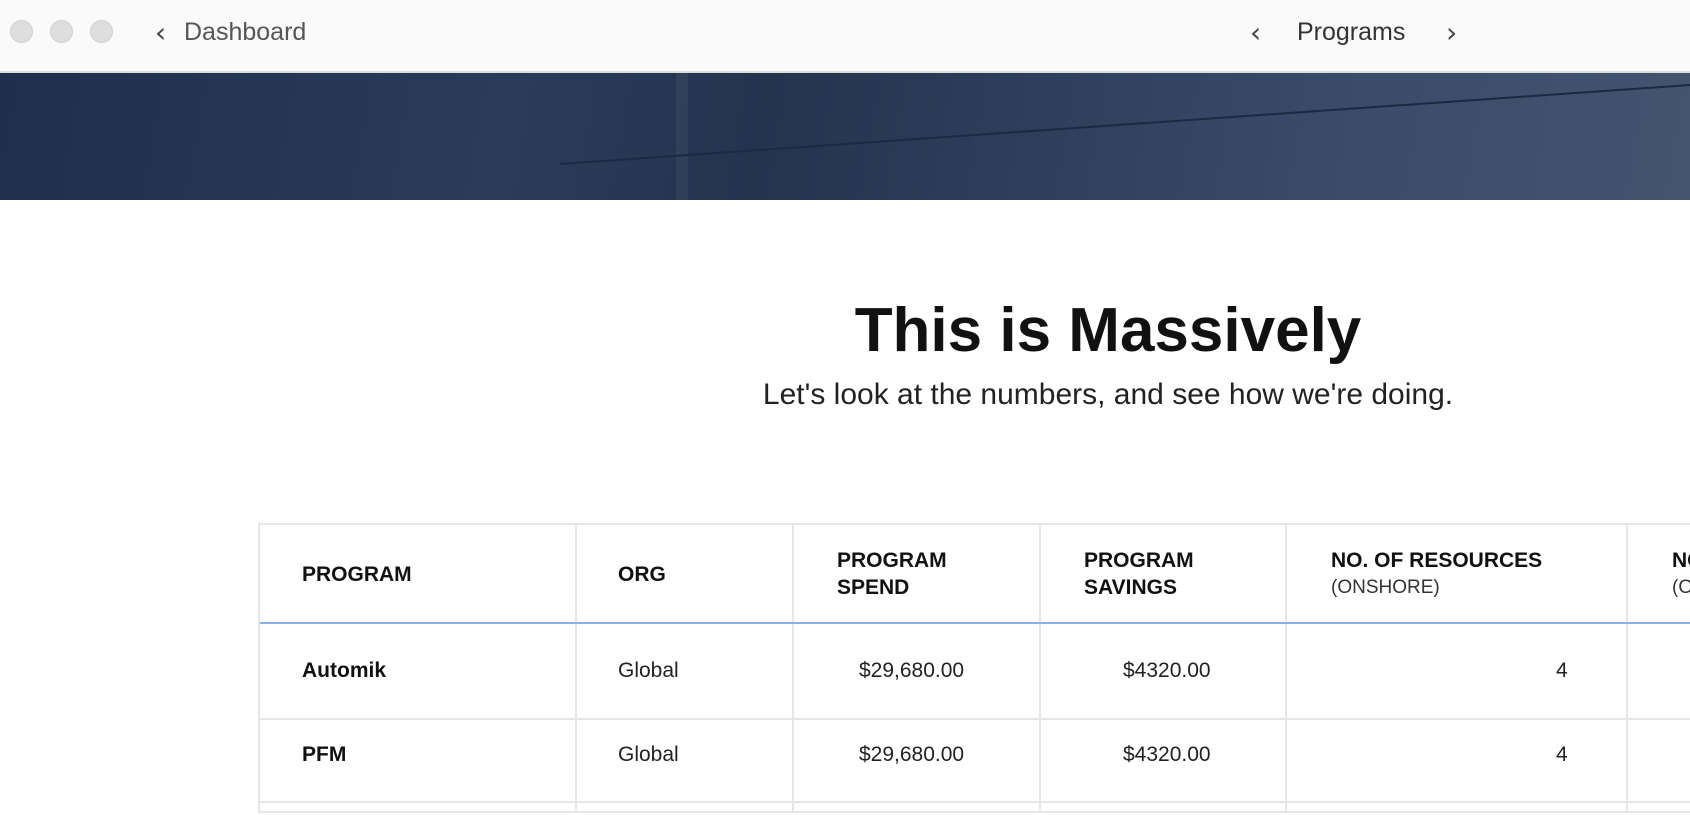 The width and height of the screenshot is (1690, 815). What do you see at coordinates (642, 574) in the screenshot?
I see `column-header-org: ORG` at bounding box center [642, 574].